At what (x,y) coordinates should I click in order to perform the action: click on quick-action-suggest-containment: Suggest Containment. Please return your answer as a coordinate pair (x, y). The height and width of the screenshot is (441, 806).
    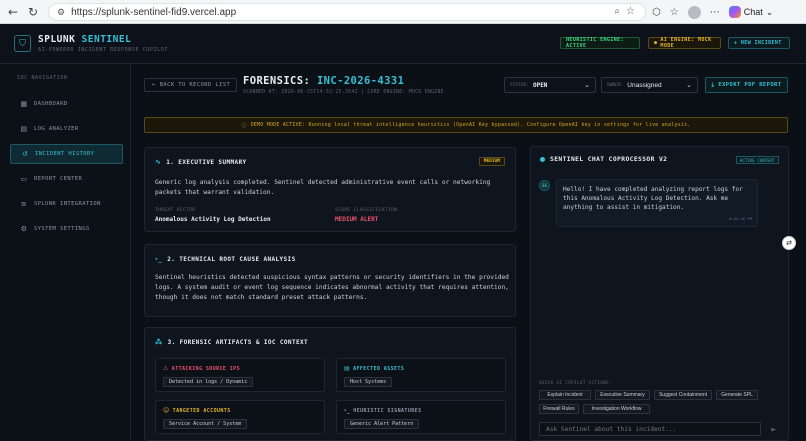
    Looking at the image, I should click on (683, 395).